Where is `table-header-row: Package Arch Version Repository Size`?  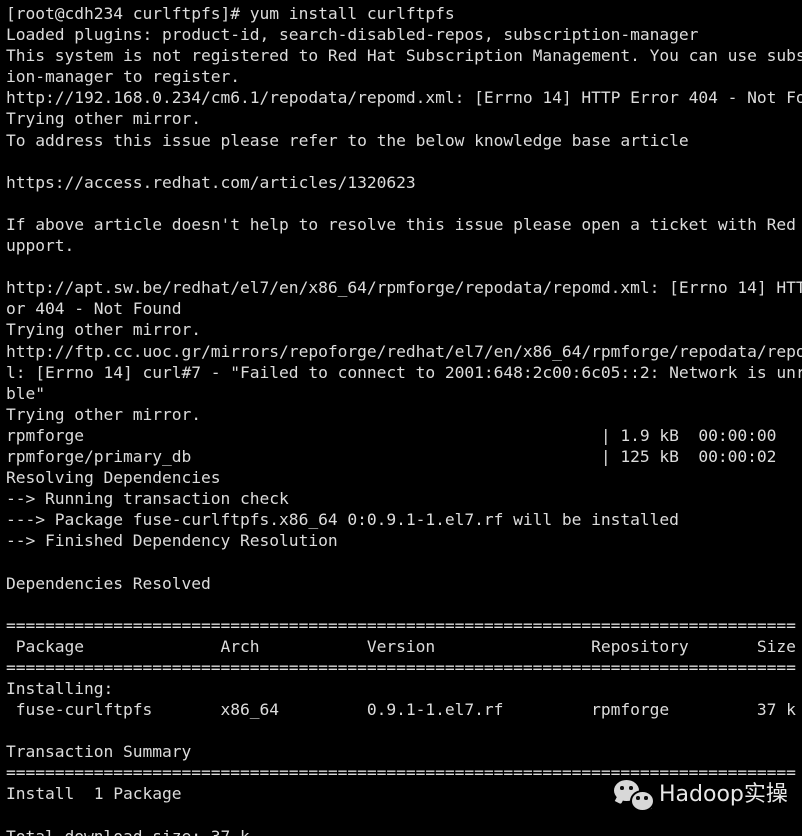 table-header-row: Package Arch Version Repository Size is located at coordinates (401, 646).